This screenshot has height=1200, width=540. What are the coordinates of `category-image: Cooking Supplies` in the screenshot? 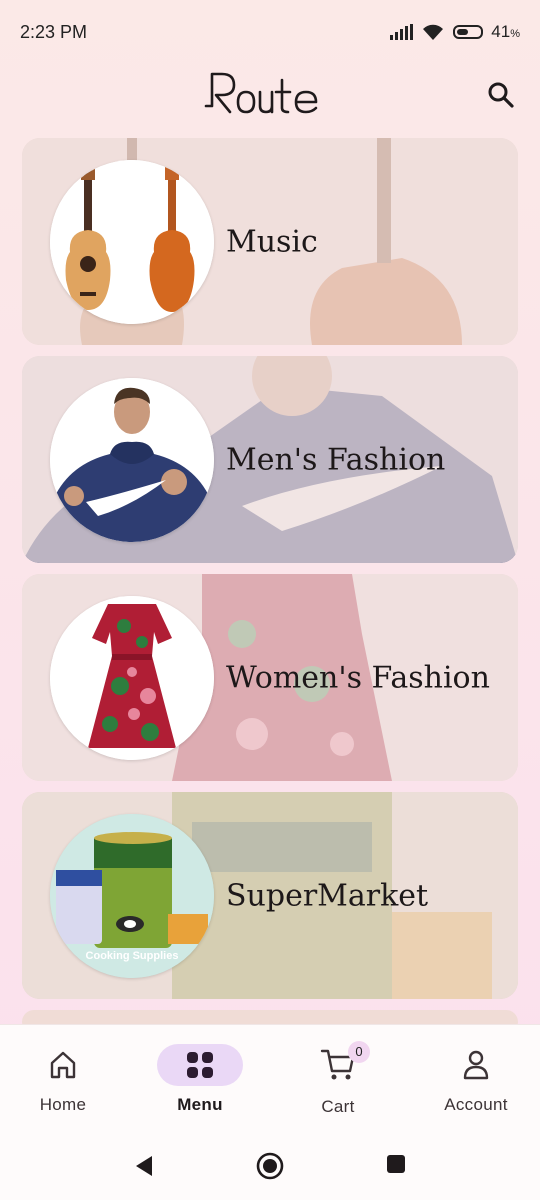 It's located at (132, 896).